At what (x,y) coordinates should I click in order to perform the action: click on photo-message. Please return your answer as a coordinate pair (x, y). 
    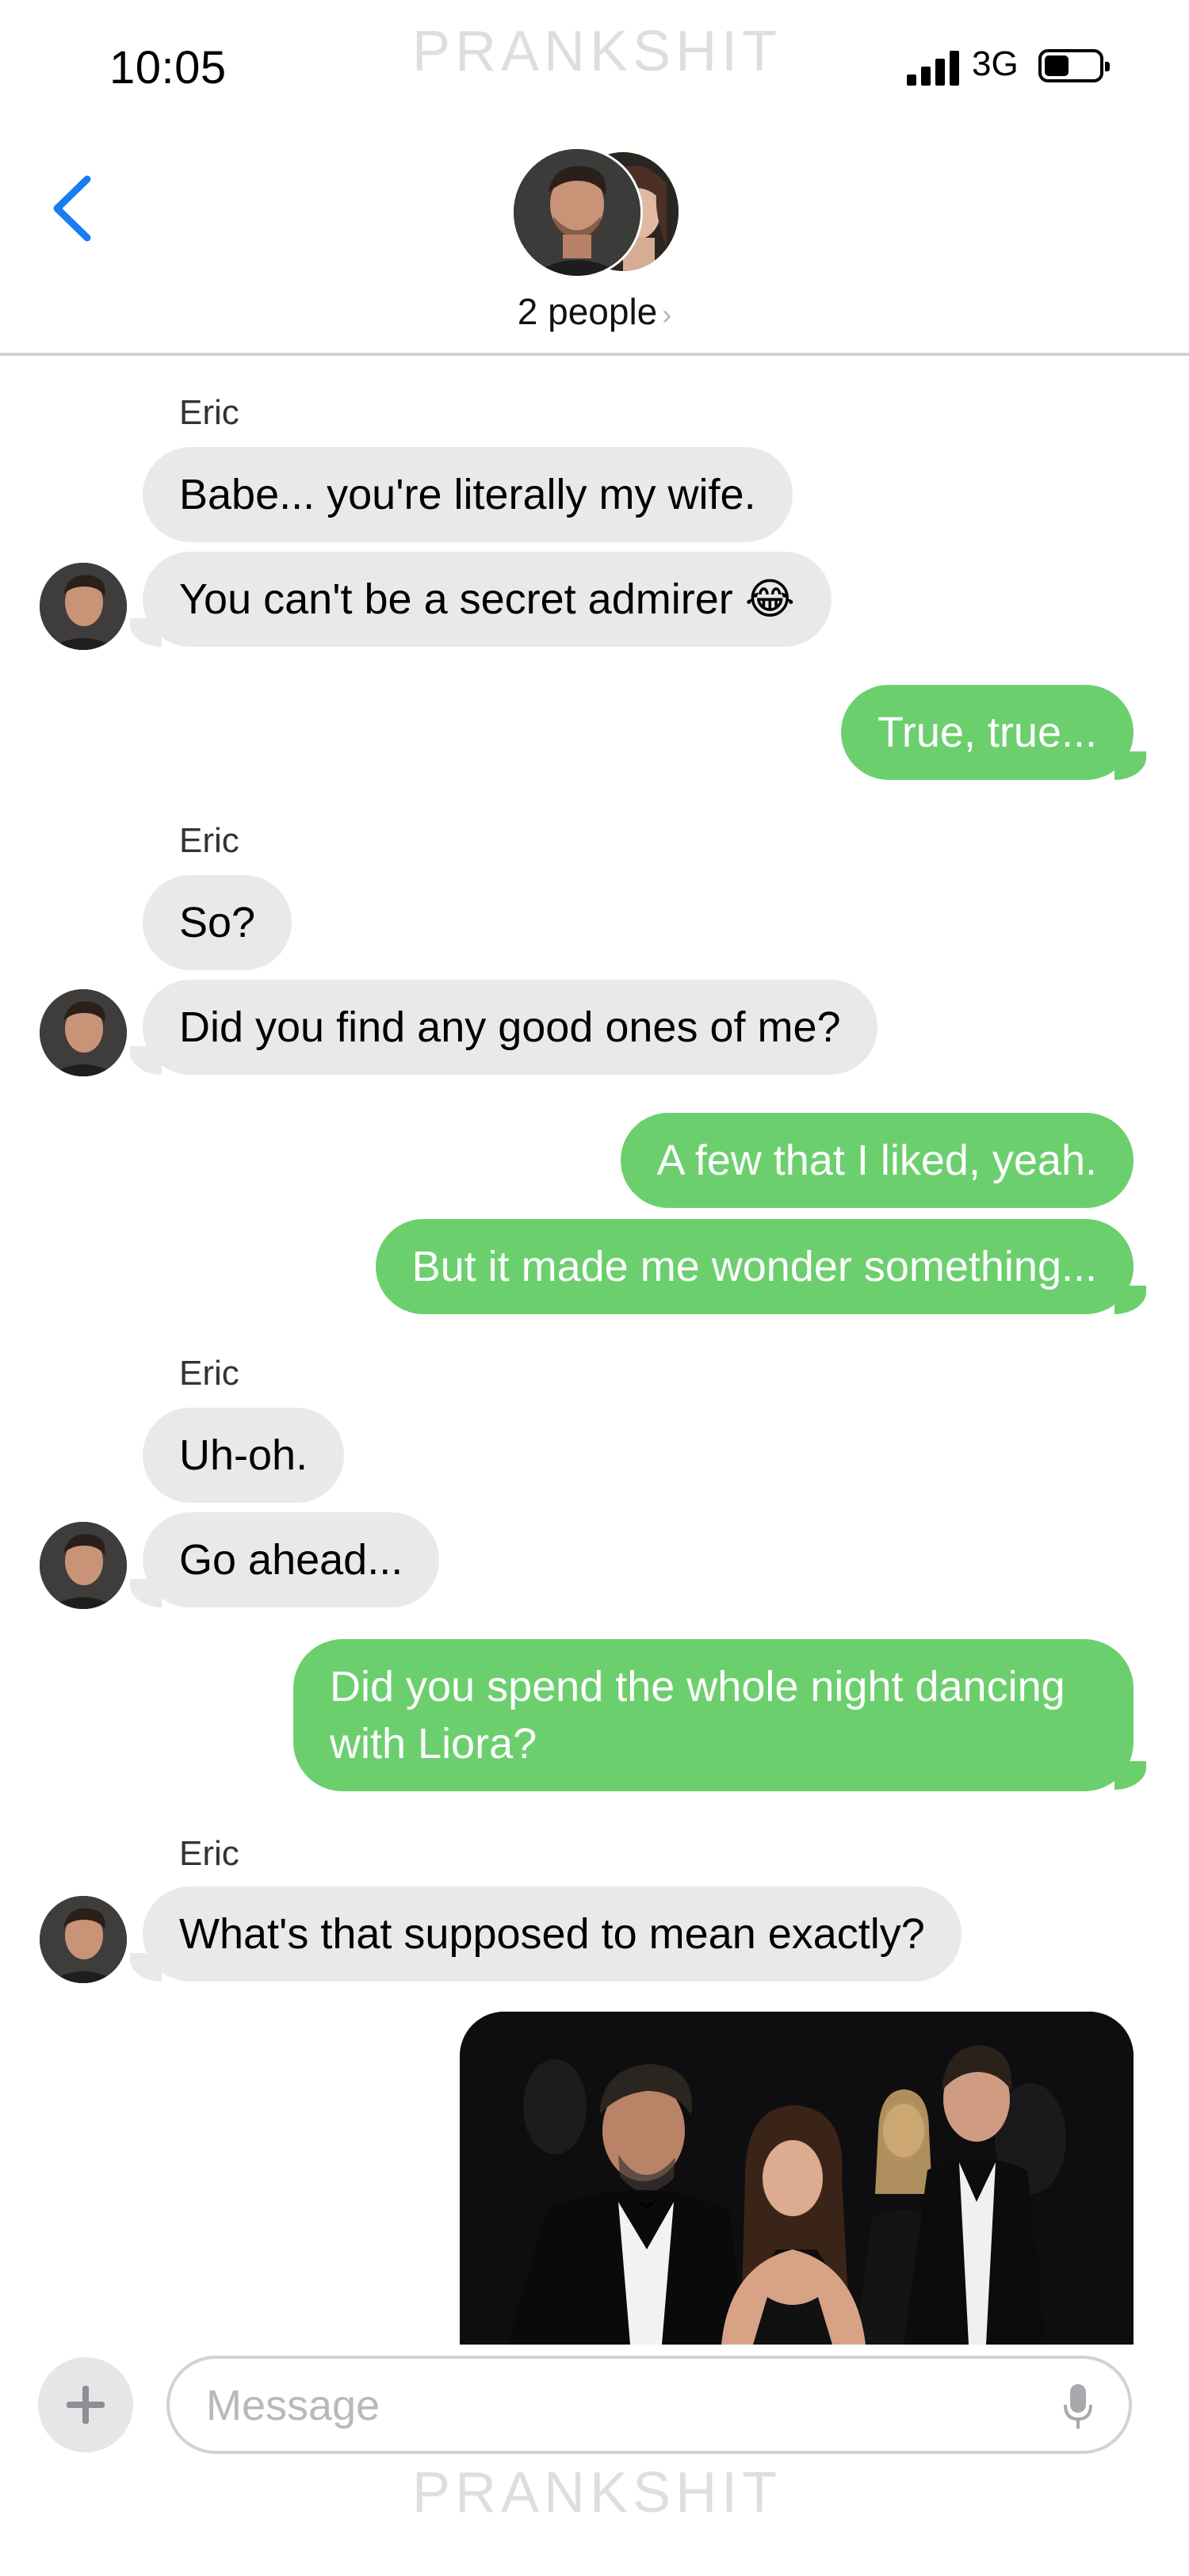
    Looking at the image, I should click on (797, 2178).